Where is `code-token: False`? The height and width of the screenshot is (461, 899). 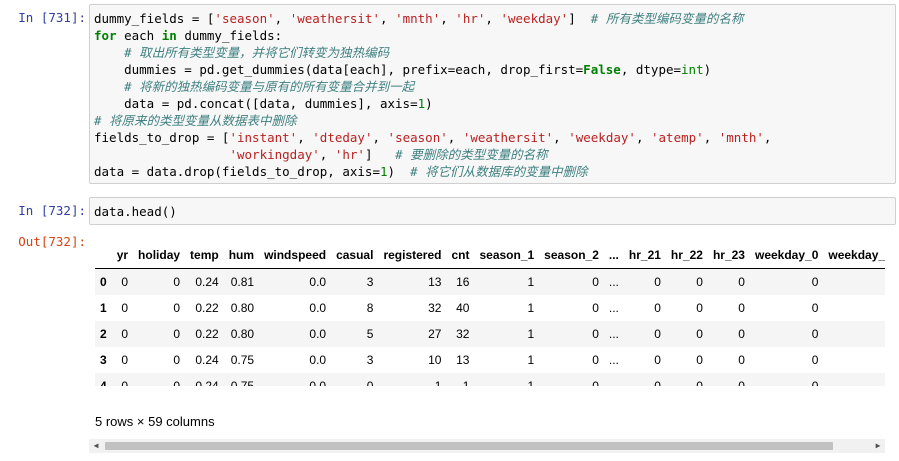 code-token: False is located at coordinates (602, 69).